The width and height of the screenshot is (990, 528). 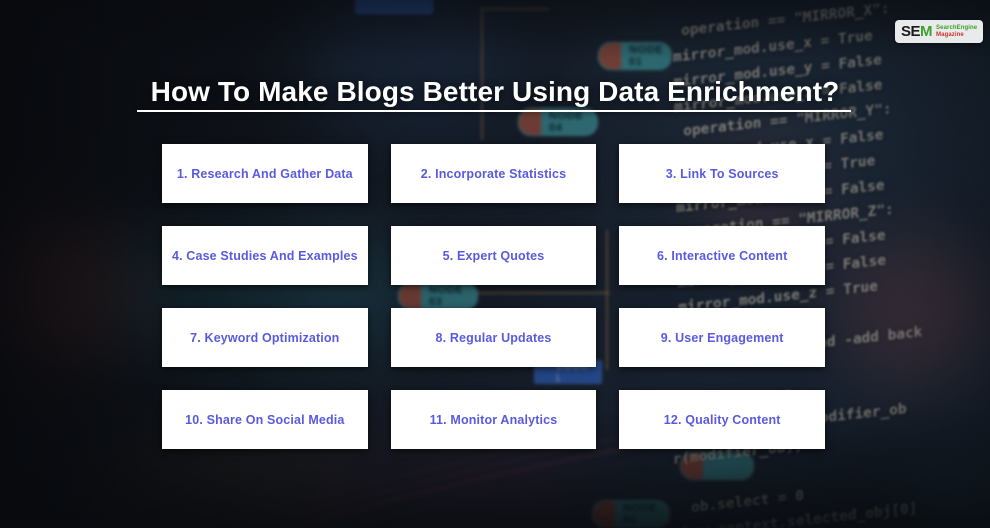 I want to click on step-card-label: 2. Incorporate Statistics, so click(x=493, y=173).